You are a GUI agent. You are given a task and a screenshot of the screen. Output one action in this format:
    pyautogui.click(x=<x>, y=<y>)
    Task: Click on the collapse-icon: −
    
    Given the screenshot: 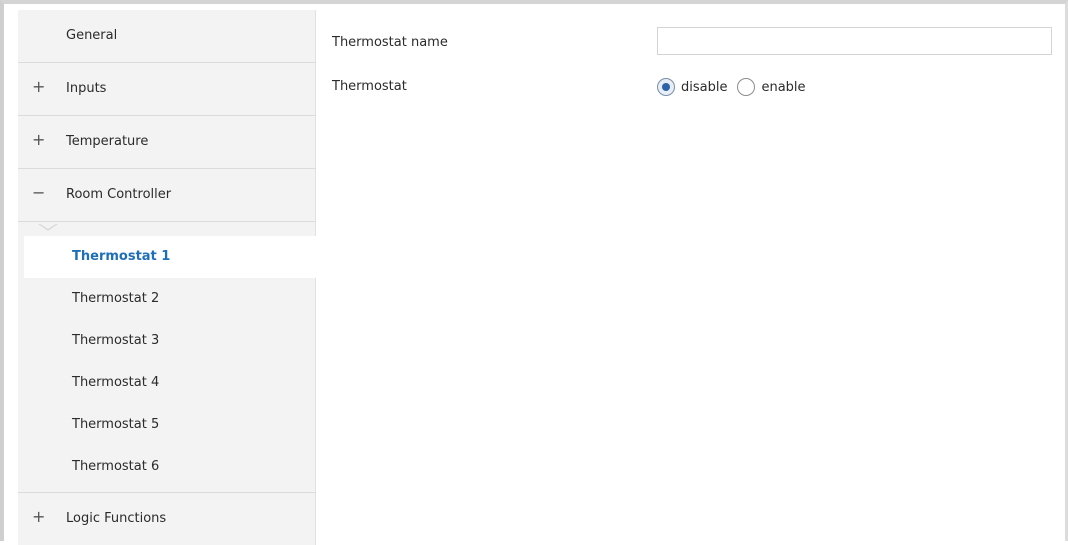 What is the action you would take?
    pyautogui.click(x=38, y=193)
    